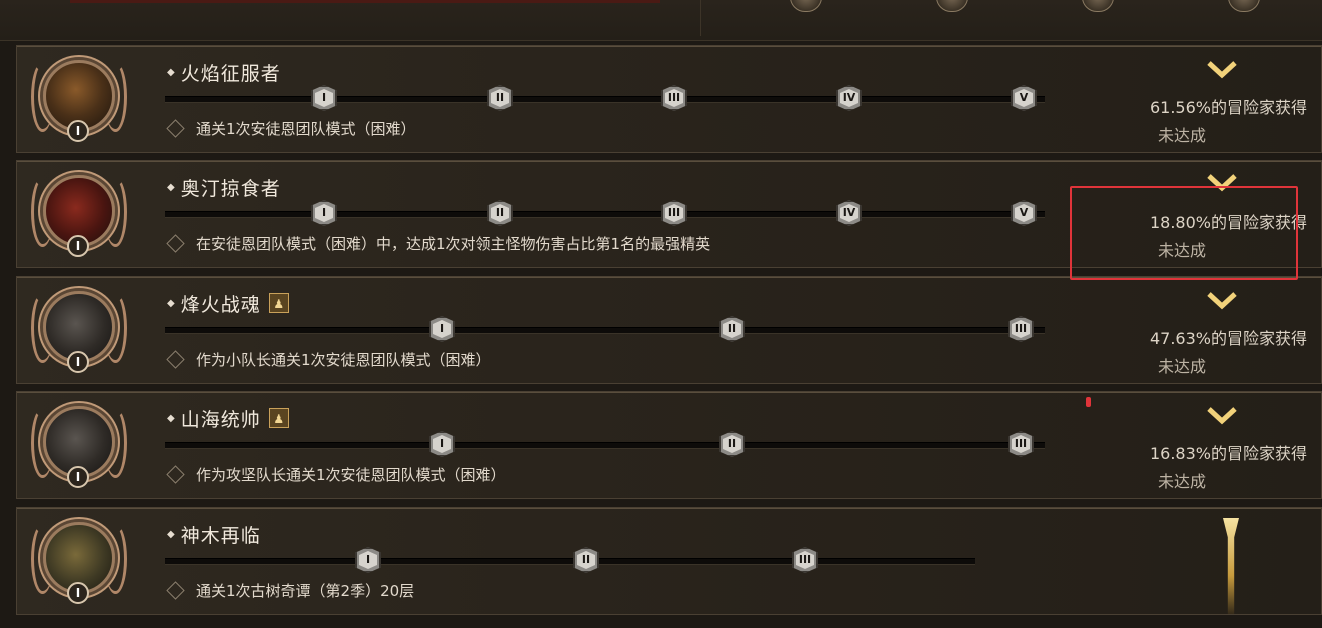 This screenshot has width=1322, height=628. What do you see at coordinates (1228, 107) in the screenshot?
I see `obtained-percent: 61.56%的冒险家获得` at bounding box center [1228, 107].